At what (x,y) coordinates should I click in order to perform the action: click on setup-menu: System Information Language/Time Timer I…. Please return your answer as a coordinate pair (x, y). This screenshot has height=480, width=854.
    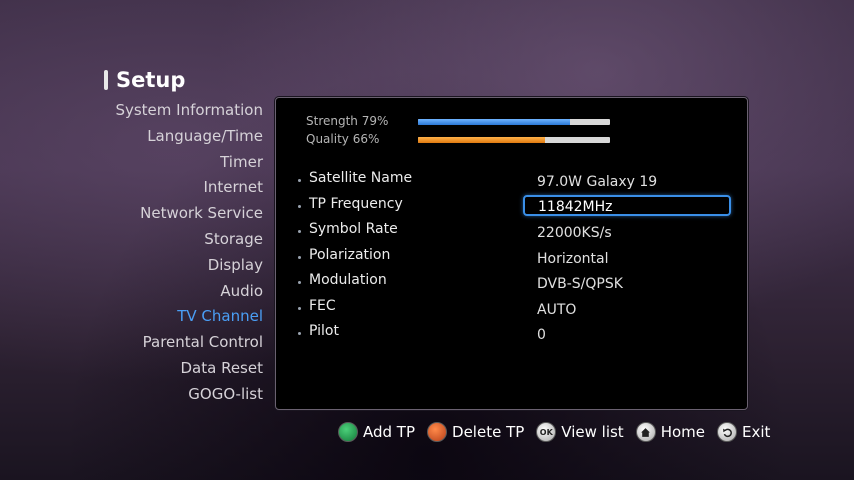
    Looking at the image, I should click on (181, 253).